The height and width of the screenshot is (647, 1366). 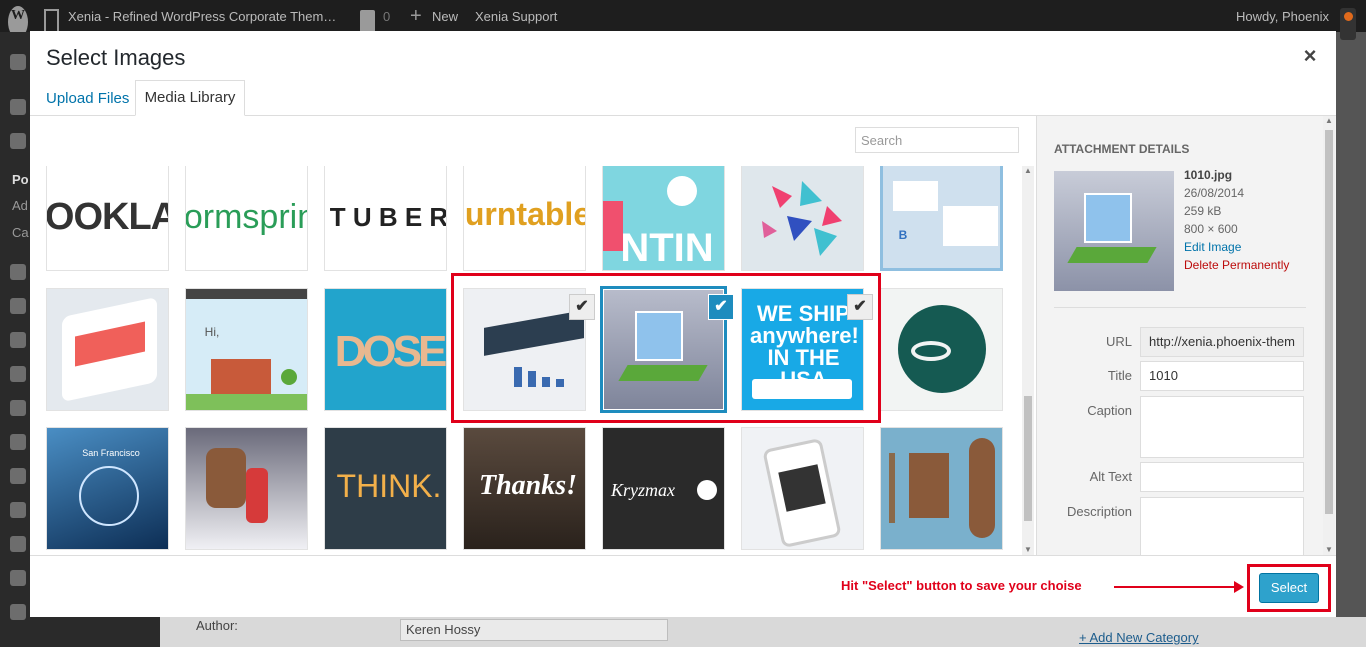 What do you see at coordinates (1236, 265) in the screenshot?
I see `delete-permanently-link: Delete Permanently` at bounding box center [1236, 265].